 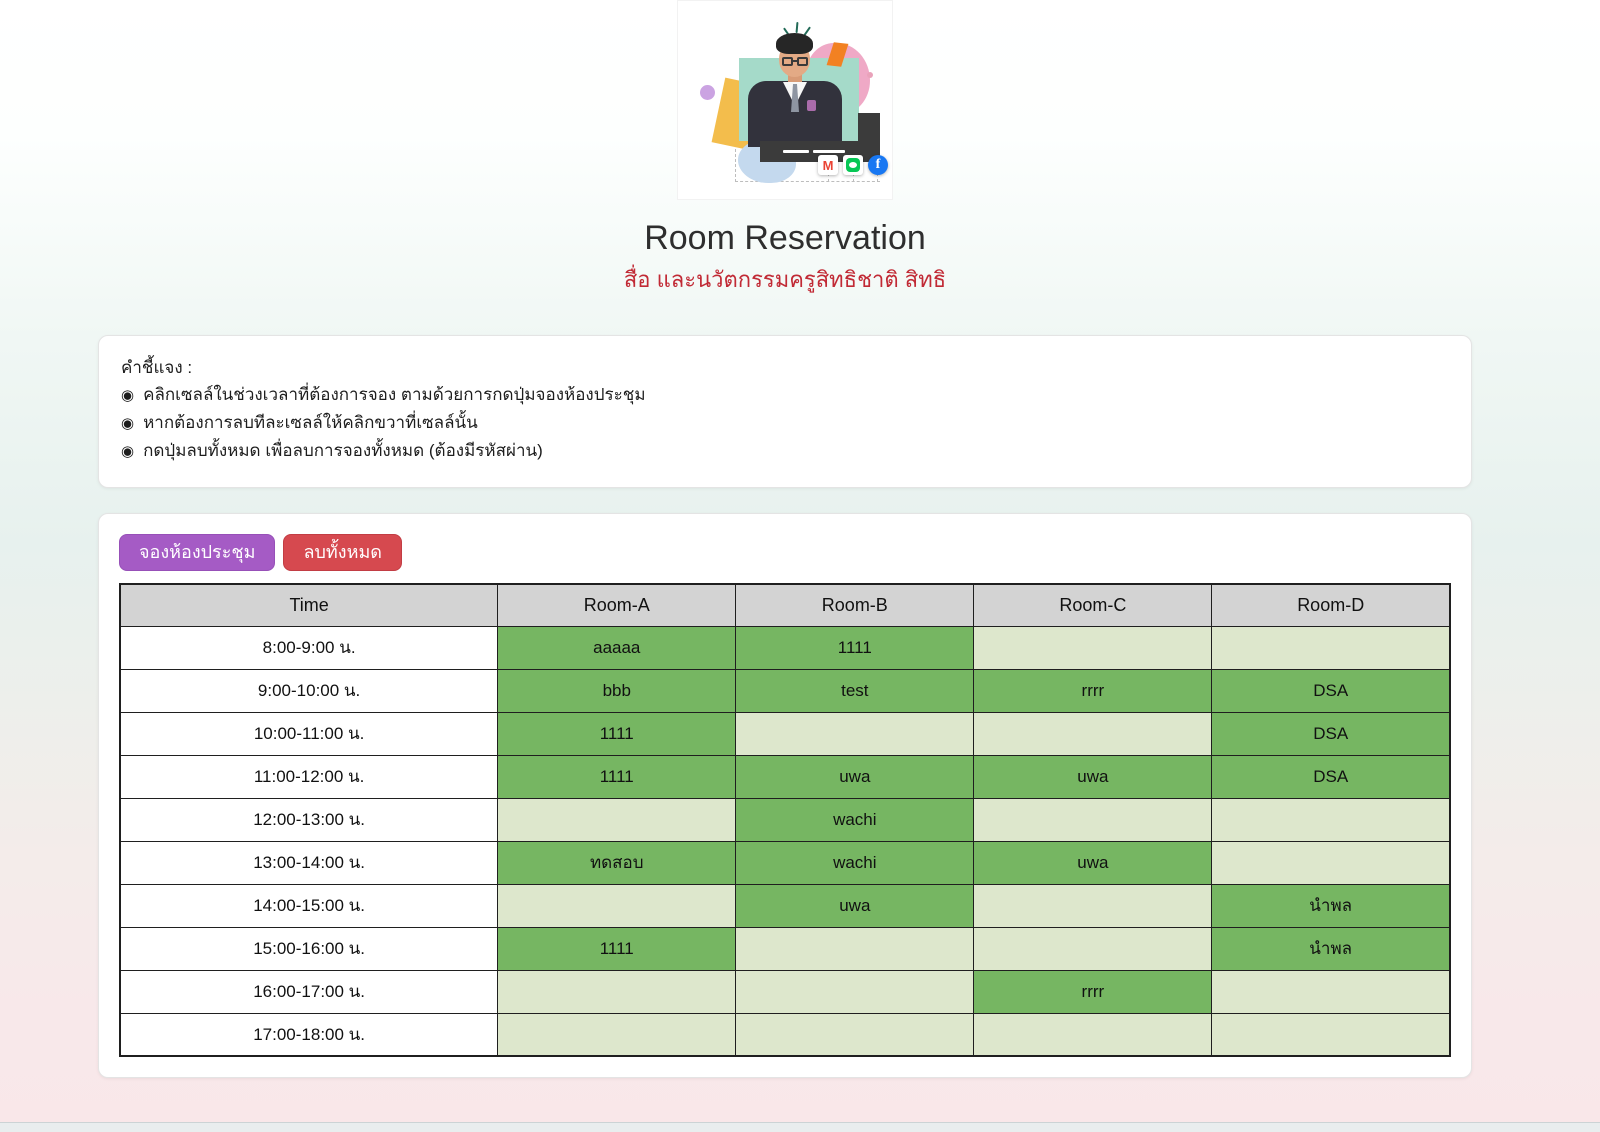 What do you see at coordinates (785, 280) in the screenshot?
I see `page-subtitle: สื่อ และนวัตกรรมครูสิทธิชาติ สิทธิ` at bounding box center [785, 280].